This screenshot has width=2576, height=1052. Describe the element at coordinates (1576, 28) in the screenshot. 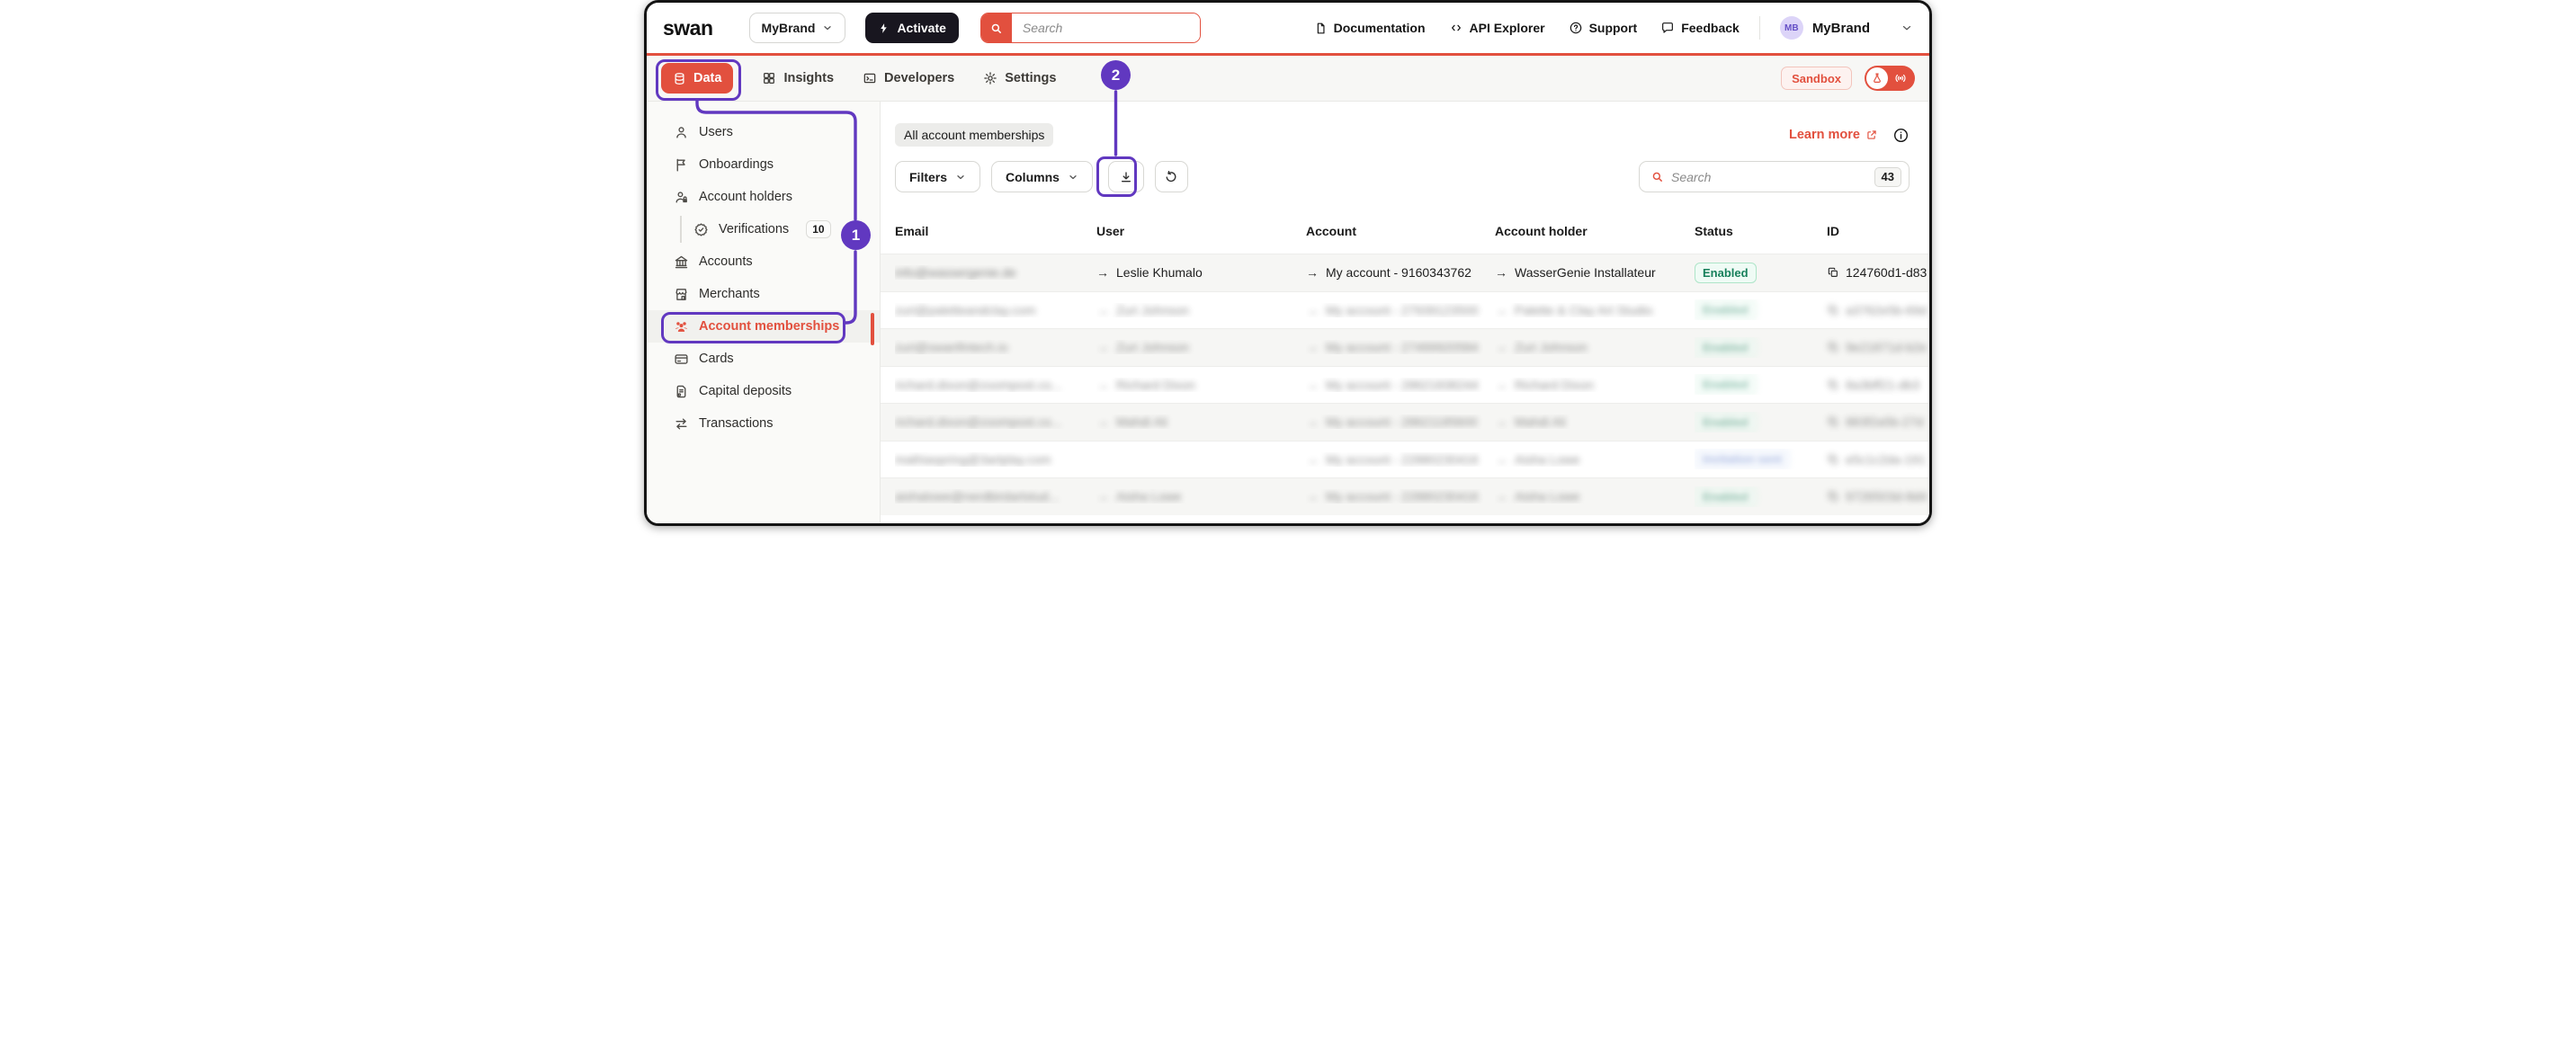

I see `help-circle-icon` at that location.